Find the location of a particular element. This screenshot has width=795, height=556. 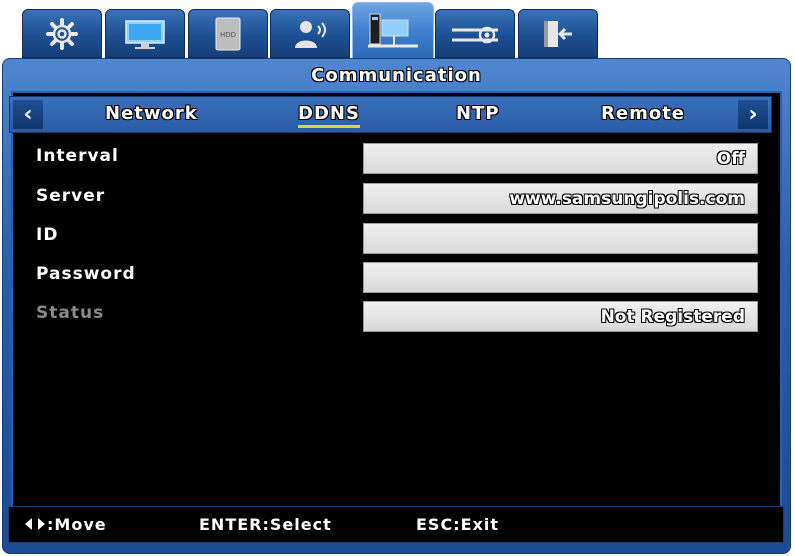

slider-settings-icon is located at coordinates (475, 34).